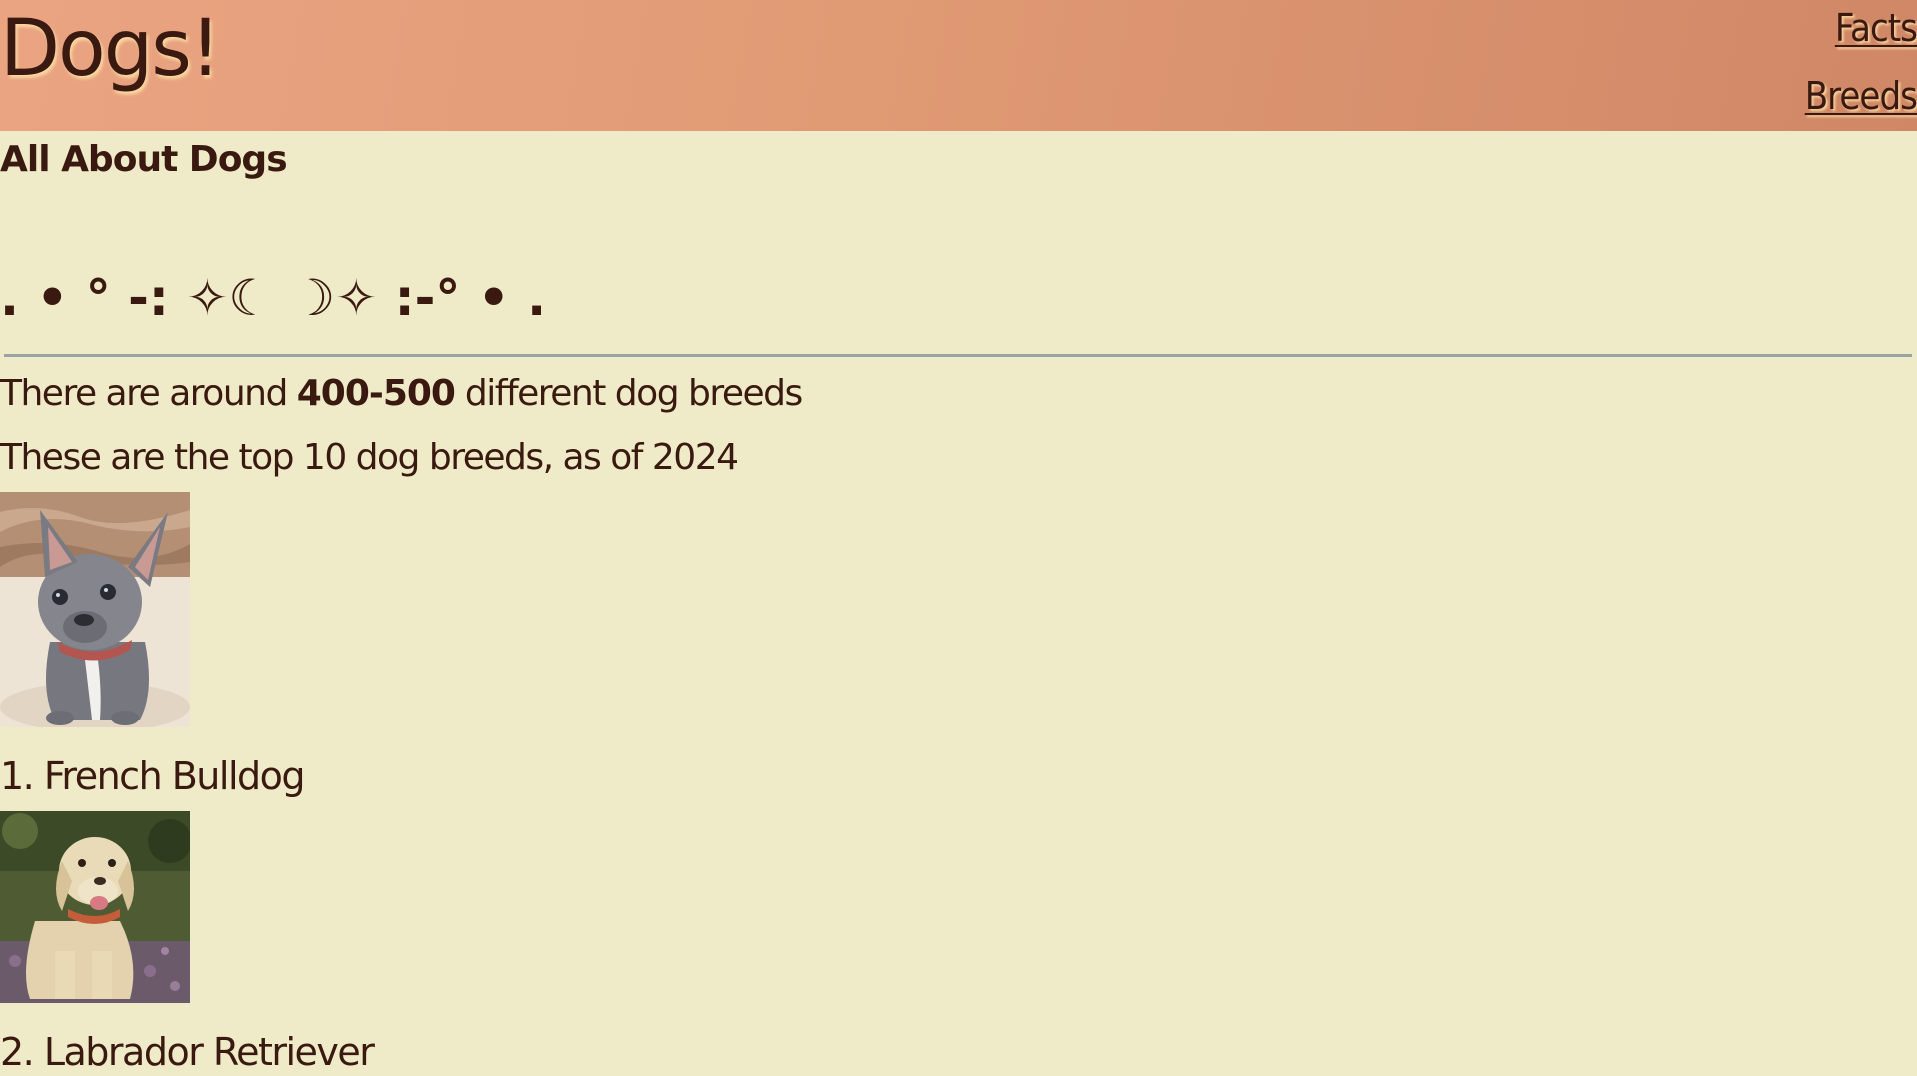 This screenshot has height=1076, width=1917. What do you see at coordinates (958, 355) in the screenshot?
I see `horizontal-rule` at bounding box center [958, 355].